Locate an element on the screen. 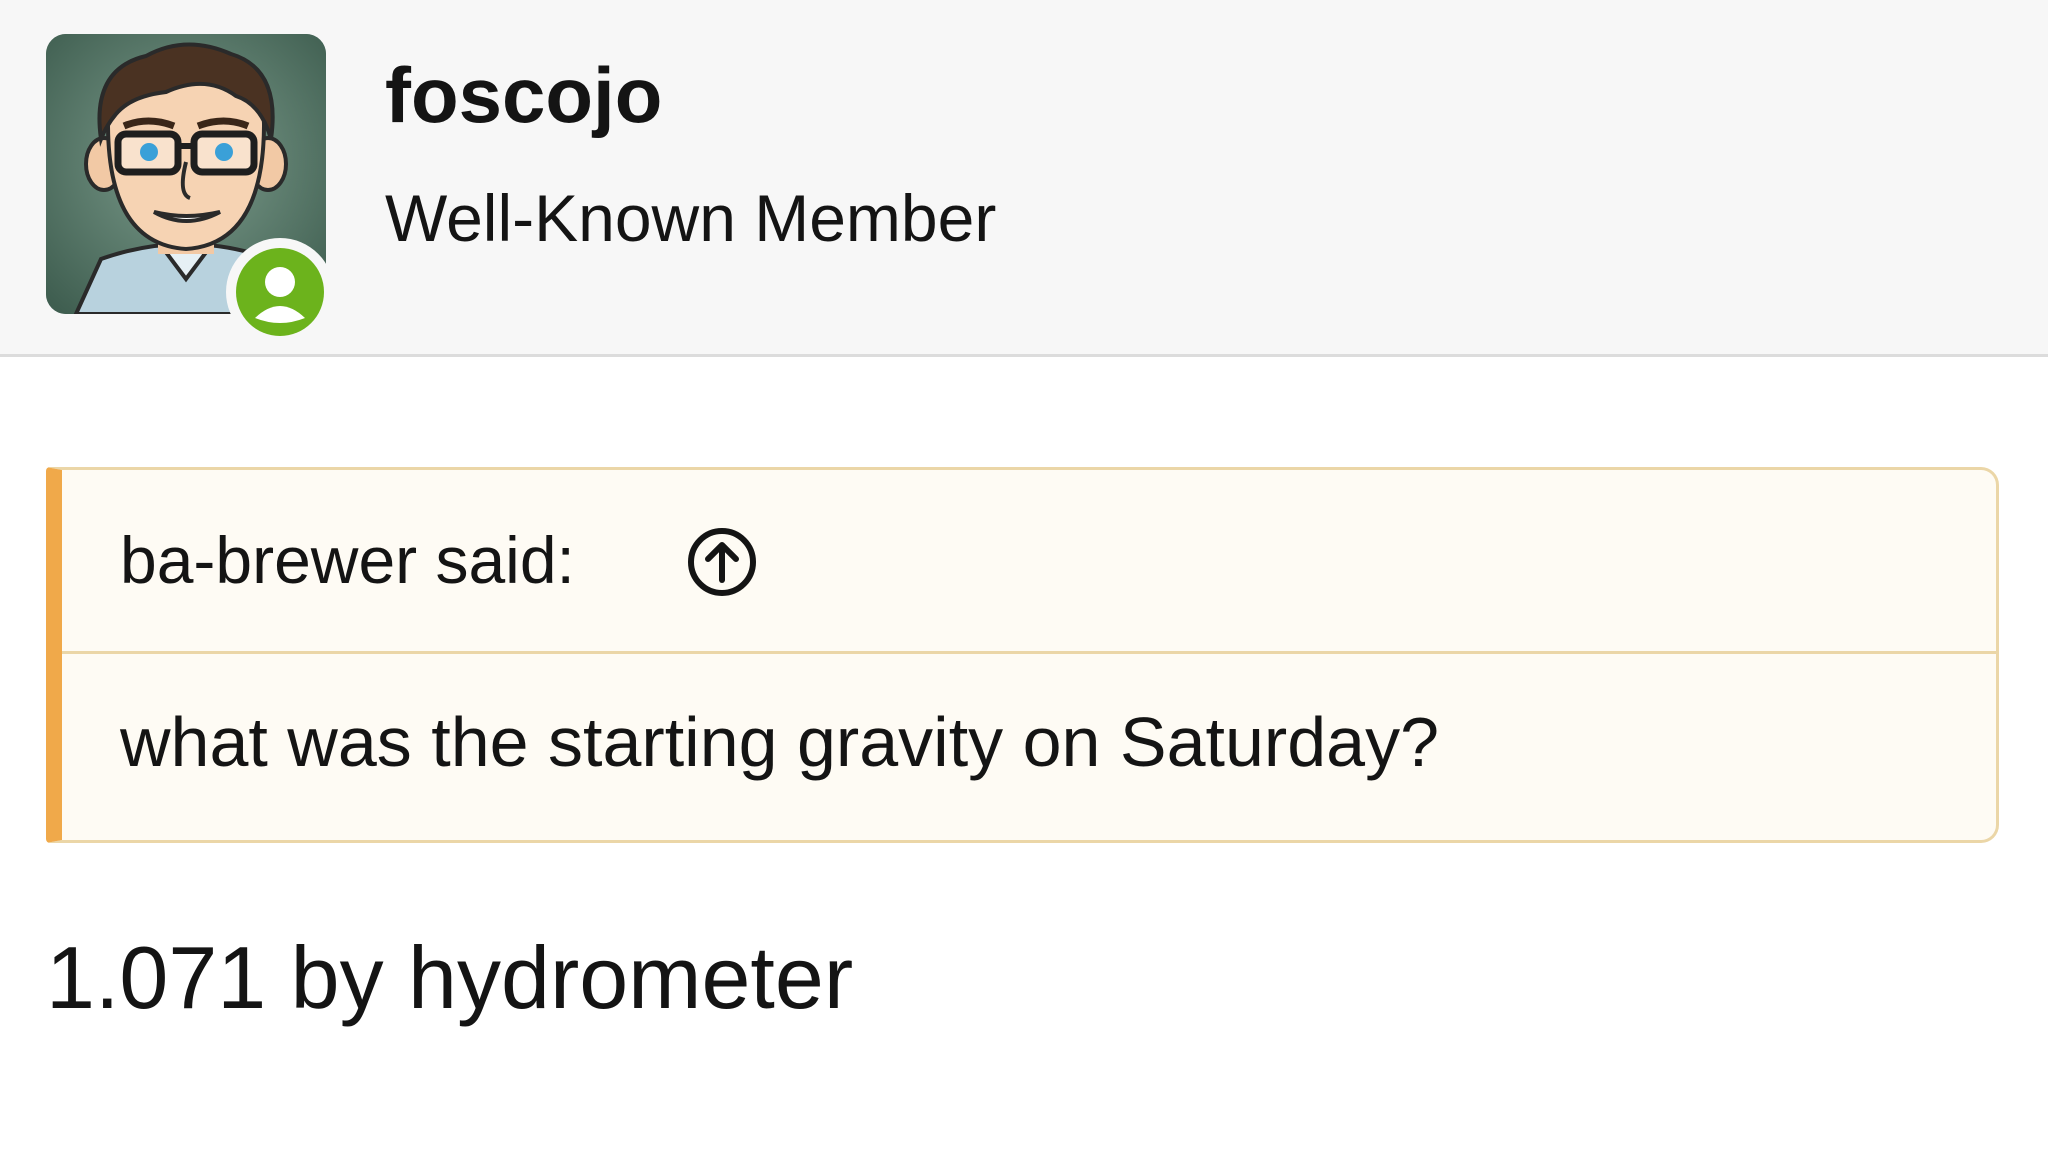  avatar-container is located at coordinates (190, 190).